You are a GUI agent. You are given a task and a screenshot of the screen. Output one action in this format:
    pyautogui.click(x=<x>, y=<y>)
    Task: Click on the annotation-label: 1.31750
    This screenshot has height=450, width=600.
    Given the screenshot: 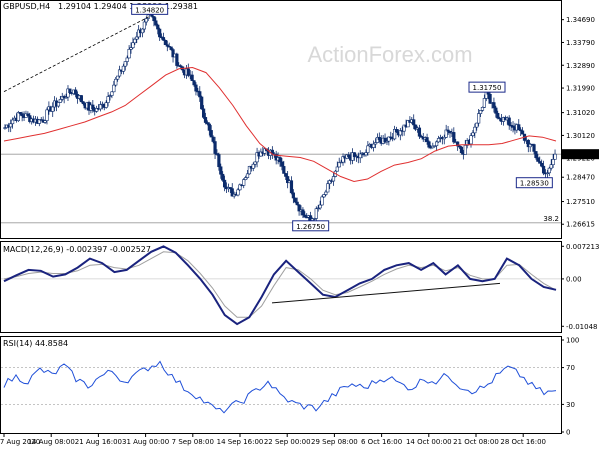 What is the action you would take?
    pyautogui.click(x=487, y=88)
    